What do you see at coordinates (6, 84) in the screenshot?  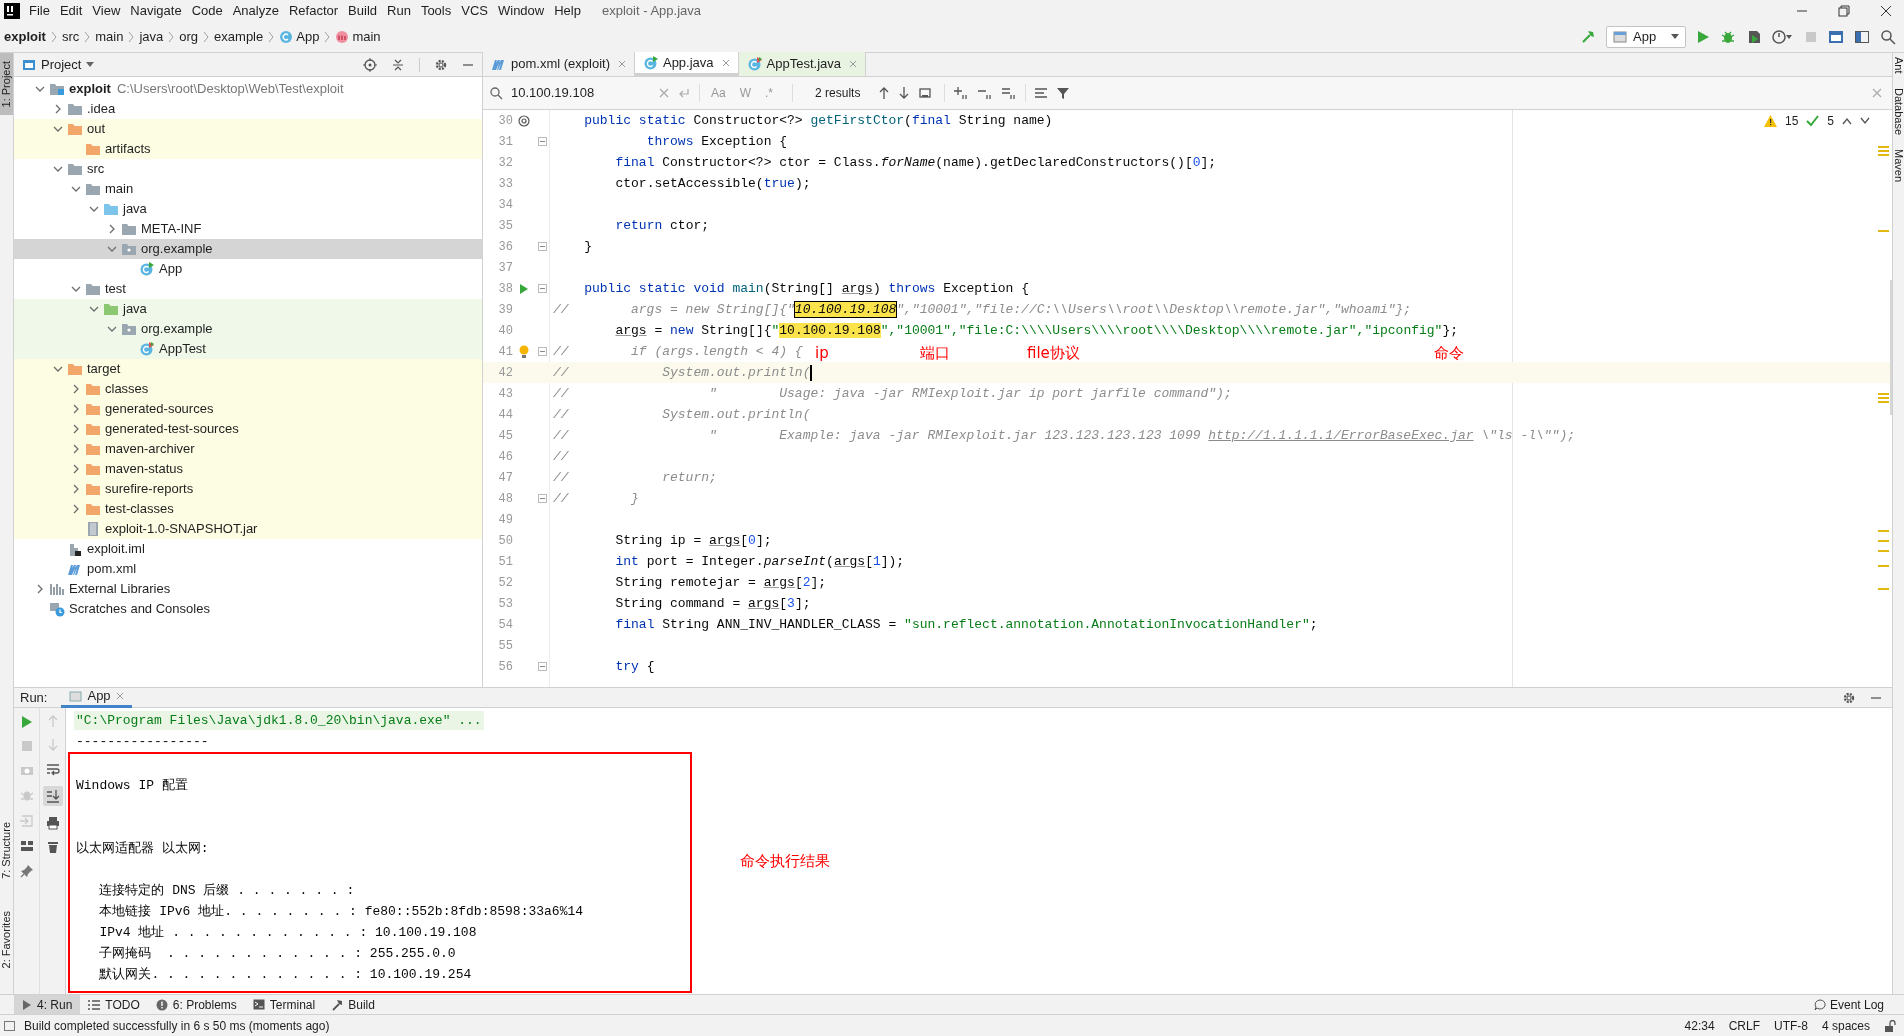 I see `tool-window-stripe-button: 1: Project` at bounding box center [6, 84].